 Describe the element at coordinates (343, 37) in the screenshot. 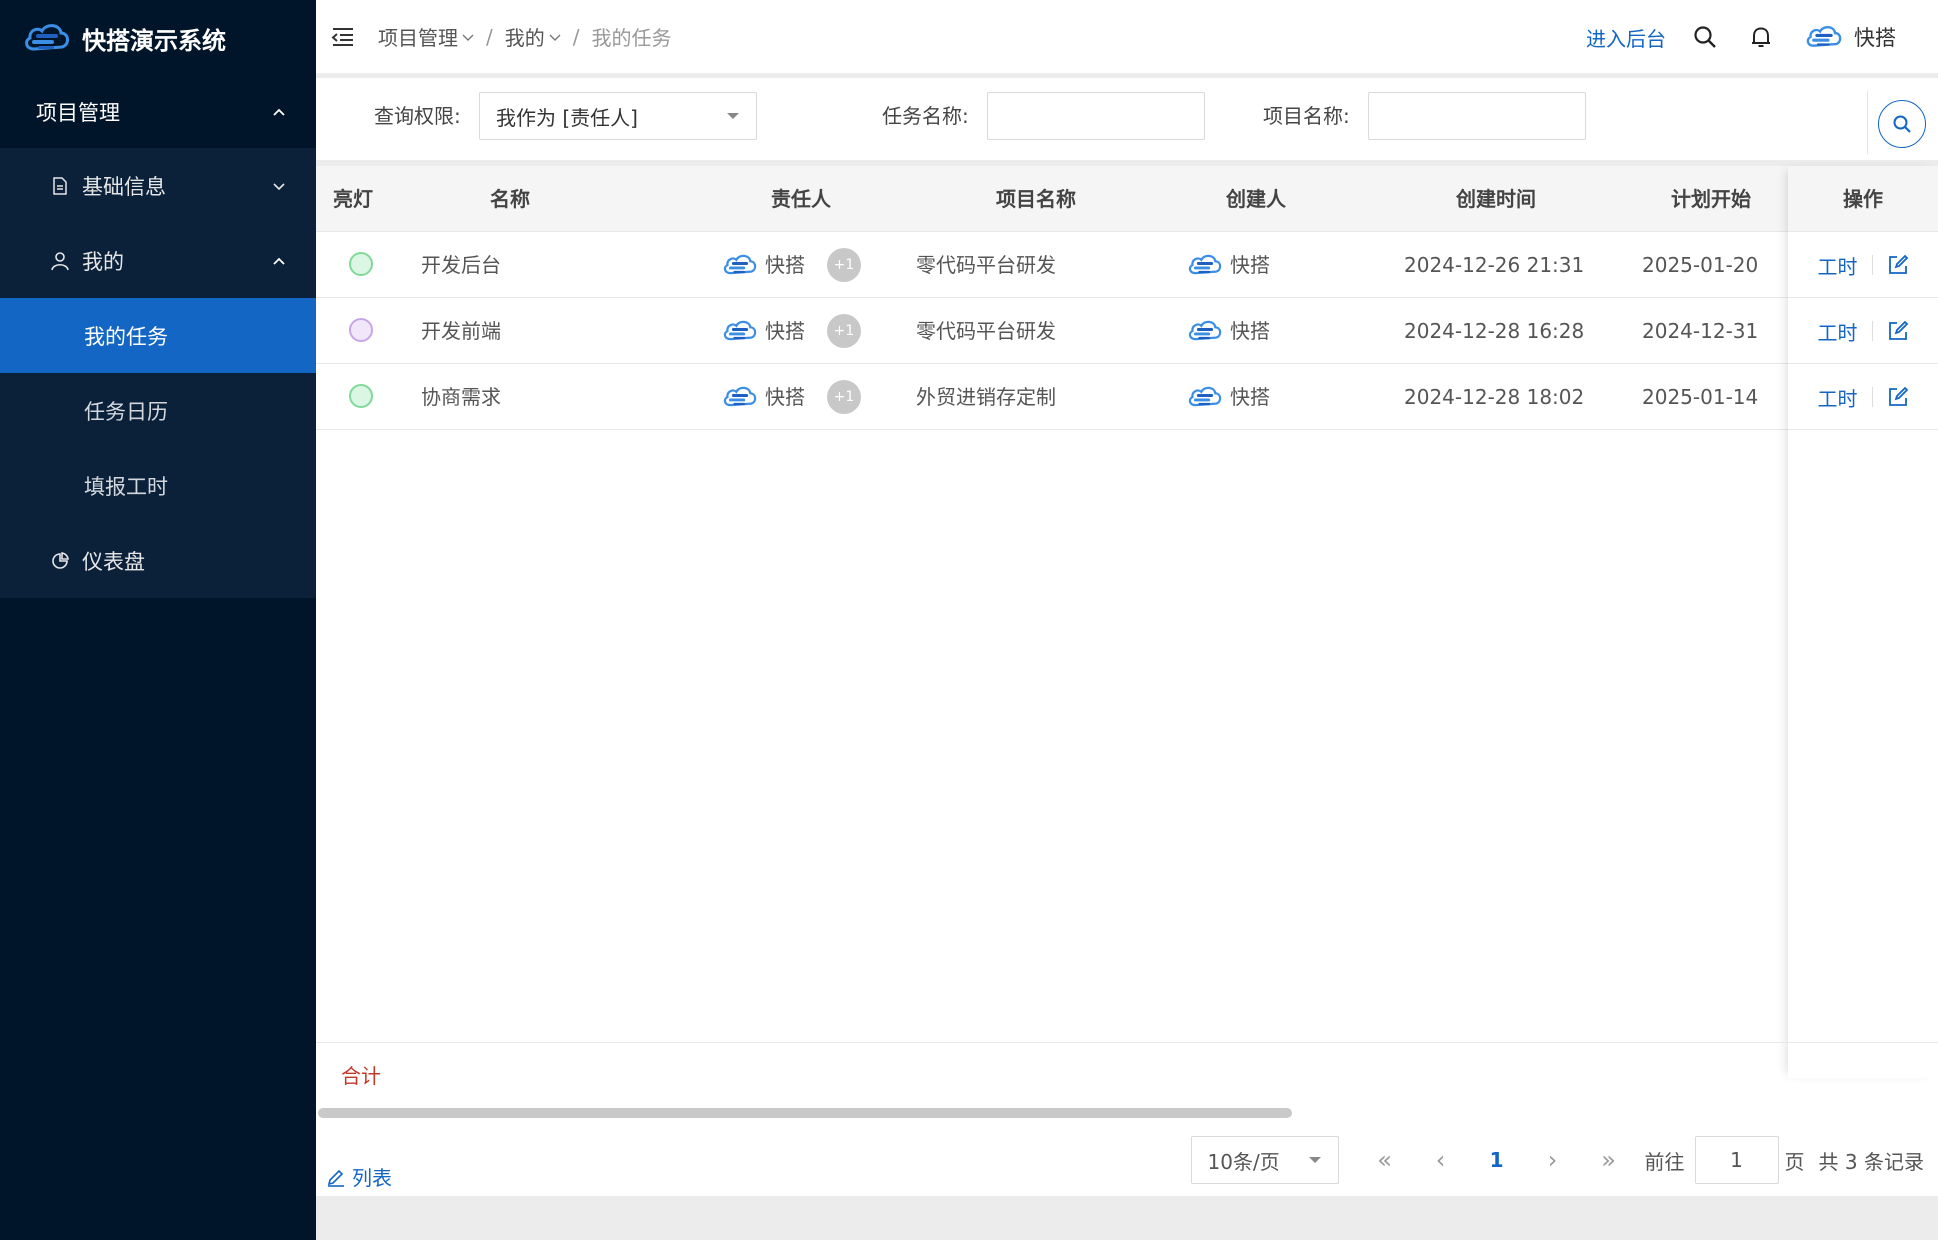

I see `menu-fold-icon` at that location.